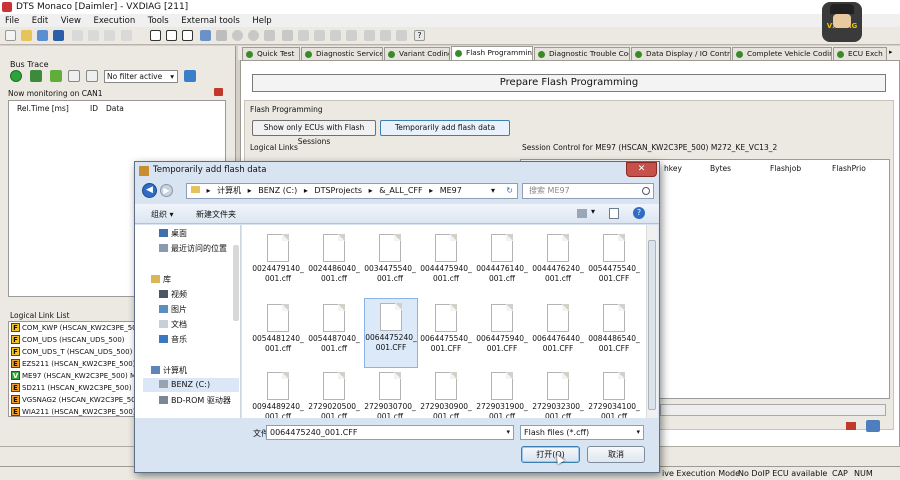 The height and width of the screenshot is (480, 900). Describe the element at coordinates (502, 393) in the screenshot. I see `file-item: 2729031900_001.cff` at that location.